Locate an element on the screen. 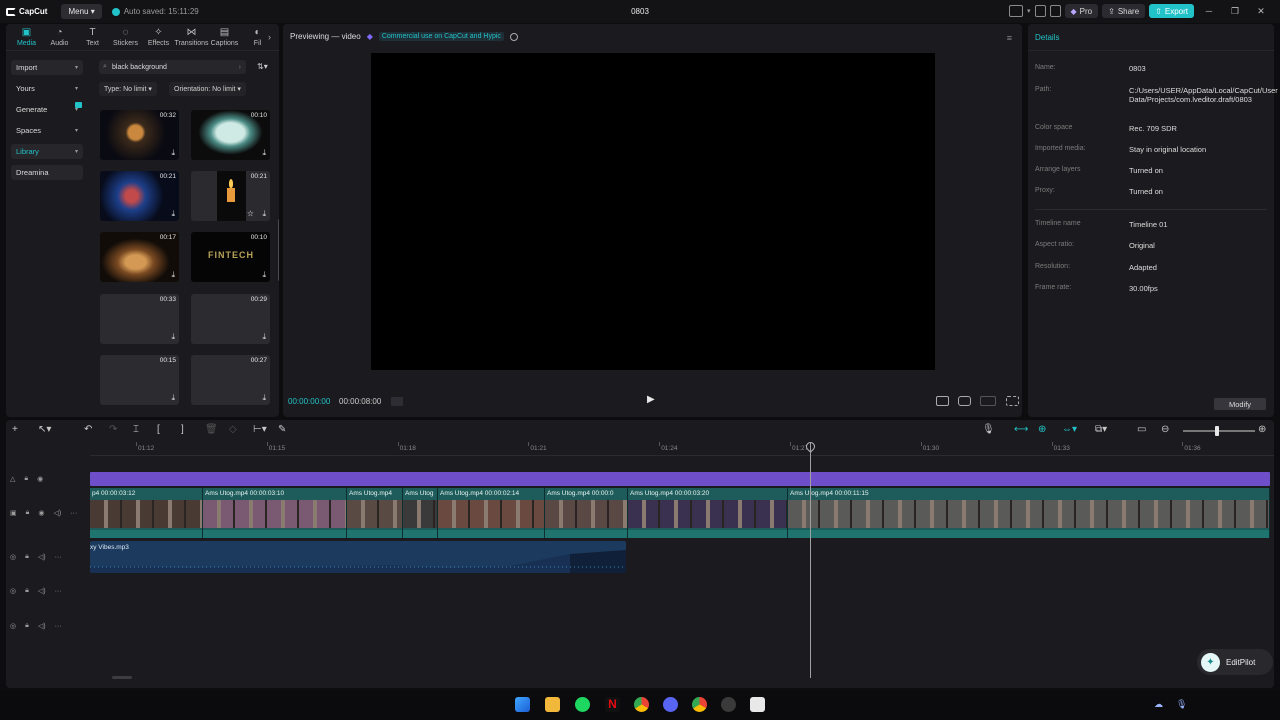 The height and width of the screenshot is (720, 1280). tab-effects: ✧ Effects is located at coordinates (158, 39).